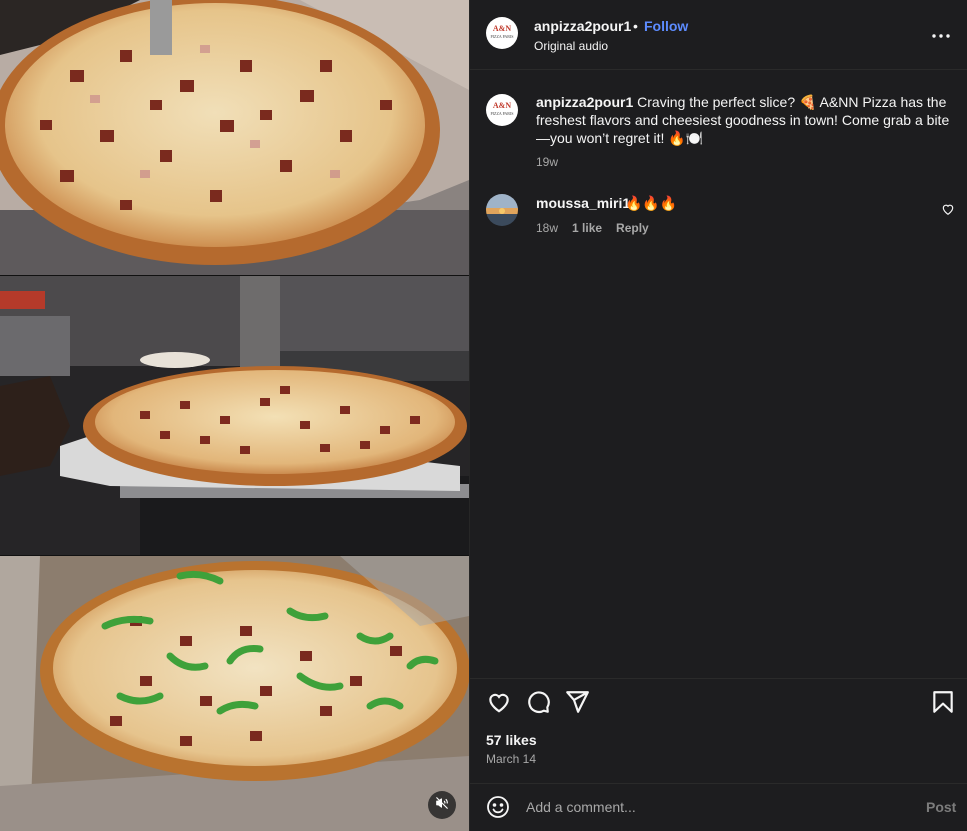 The image size is (967, 831). I want to click on mute-toggle-button, so click(442, 805).